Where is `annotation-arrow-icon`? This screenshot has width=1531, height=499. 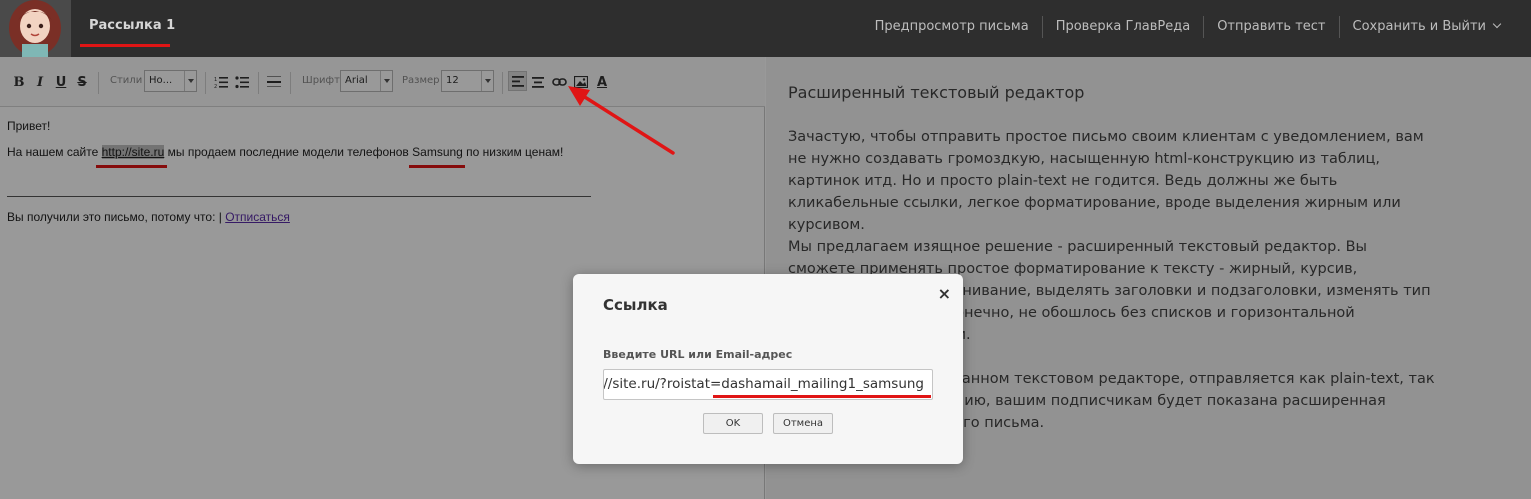
annotation-arrow-icon is located at coordinates (621, 120).